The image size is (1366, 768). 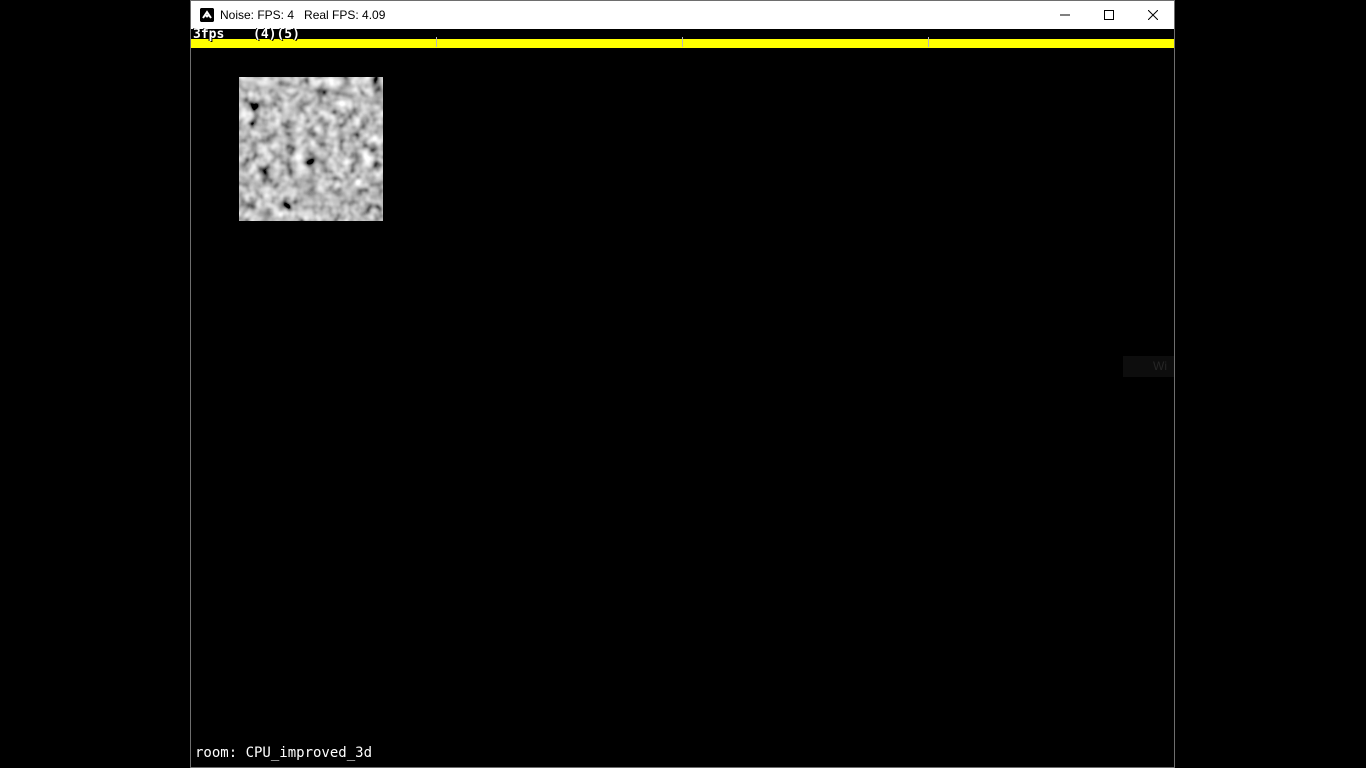 I want to click on title-bar: Noise: FPS: 4 Real FPS: 4.09, so click(x=682, y=14).